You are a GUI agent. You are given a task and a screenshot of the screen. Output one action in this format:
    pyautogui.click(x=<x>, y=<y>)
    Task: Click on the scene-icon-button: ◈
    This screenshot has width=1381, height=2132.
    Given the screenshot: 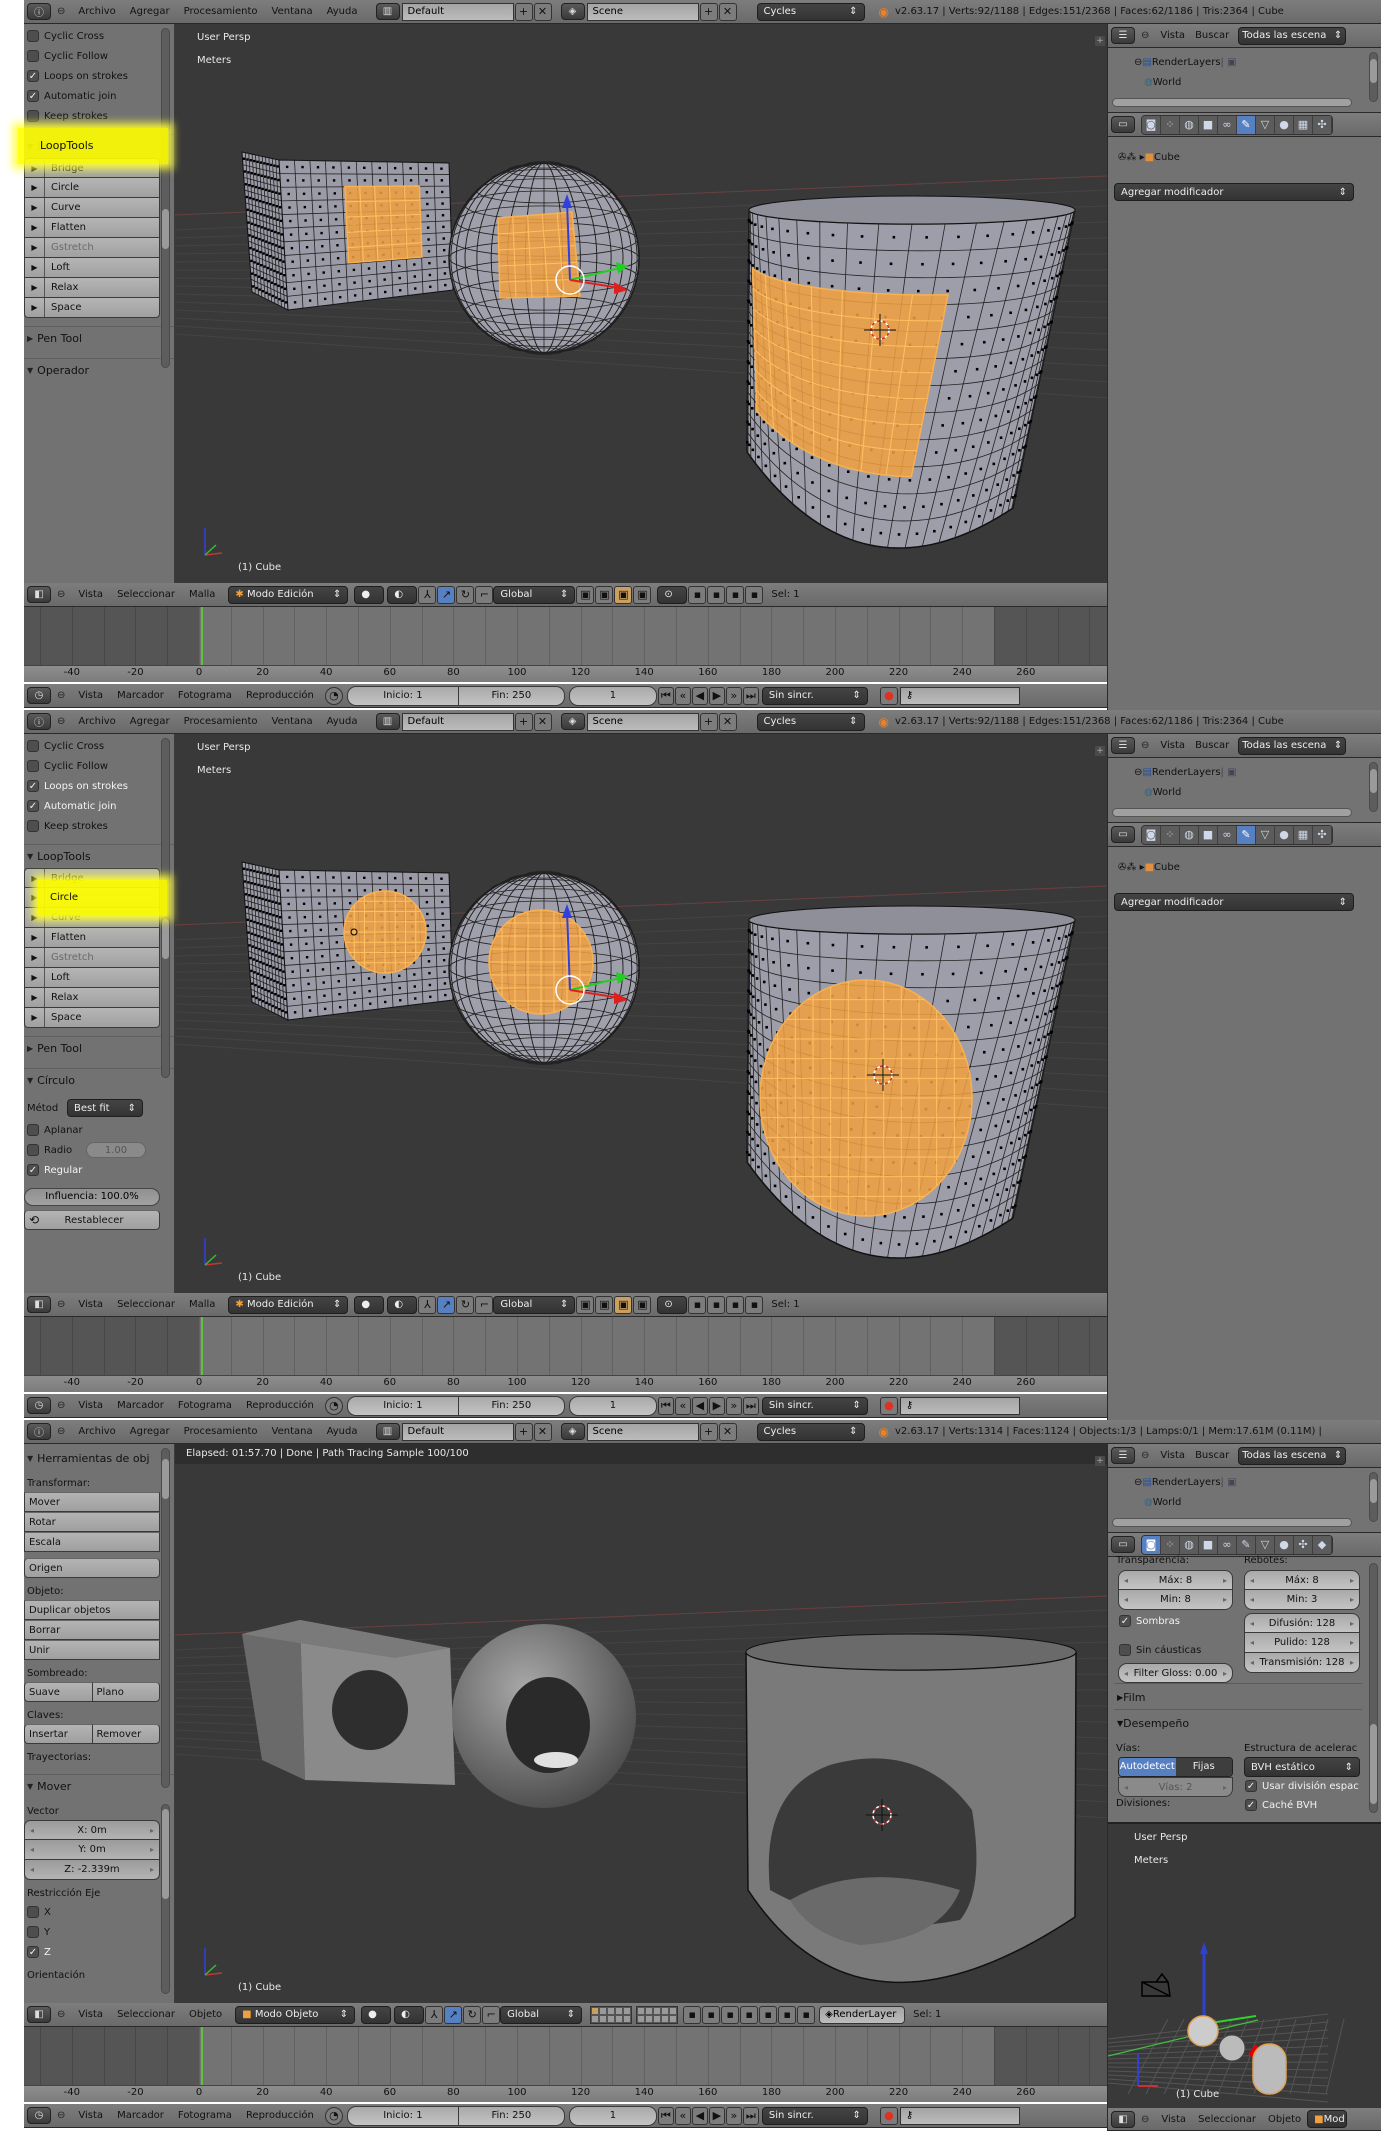 What is the action you would take?
    pyautogui.click(x=572, y=1431)
    